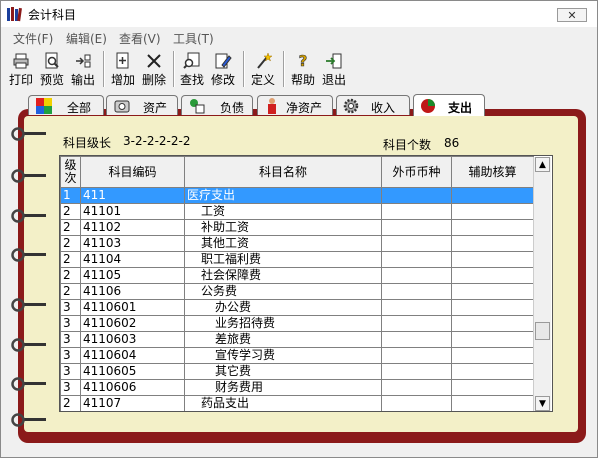 The width and height of the screenshot is (598, 458). What do you see at coordinates (44, 106) in the screenshot?
I see `all-colors-icon` at bounding box center [44, 106].